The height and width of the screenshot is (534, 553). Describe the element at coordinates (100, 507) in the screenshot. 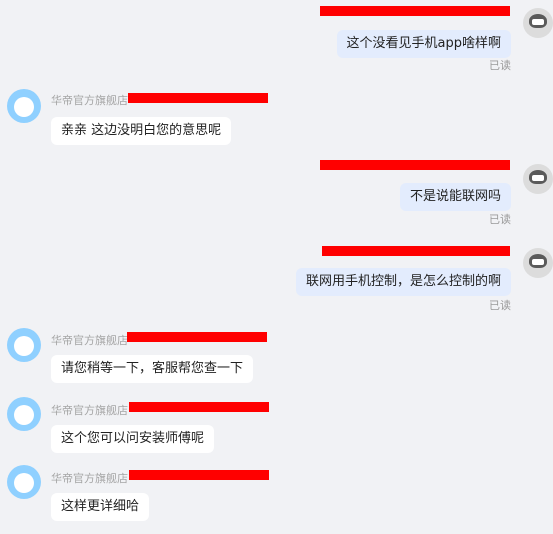

I see `message-bubble-incoming: 这样更详细哈` at that location.